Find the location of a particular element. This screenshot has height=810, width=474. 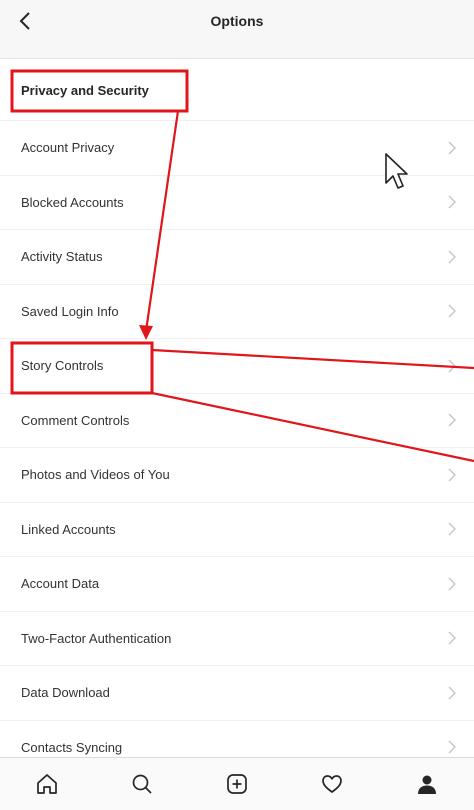

page-title: Options is located at coordinates (237, 21).